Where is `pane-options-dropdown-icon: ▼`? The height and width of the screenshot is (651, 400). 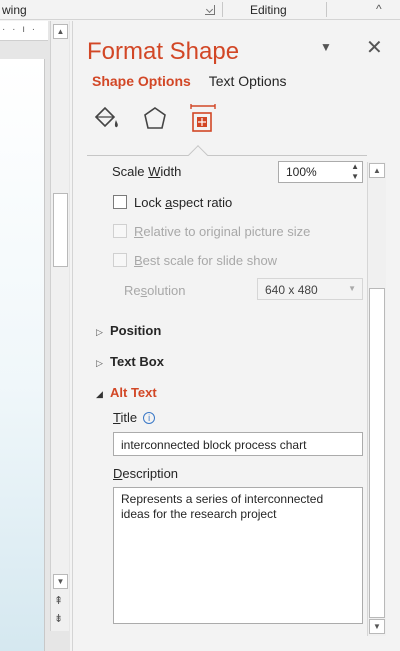
pane-options-dropdown-icon: ▼ is located at coordinates (326, 47).